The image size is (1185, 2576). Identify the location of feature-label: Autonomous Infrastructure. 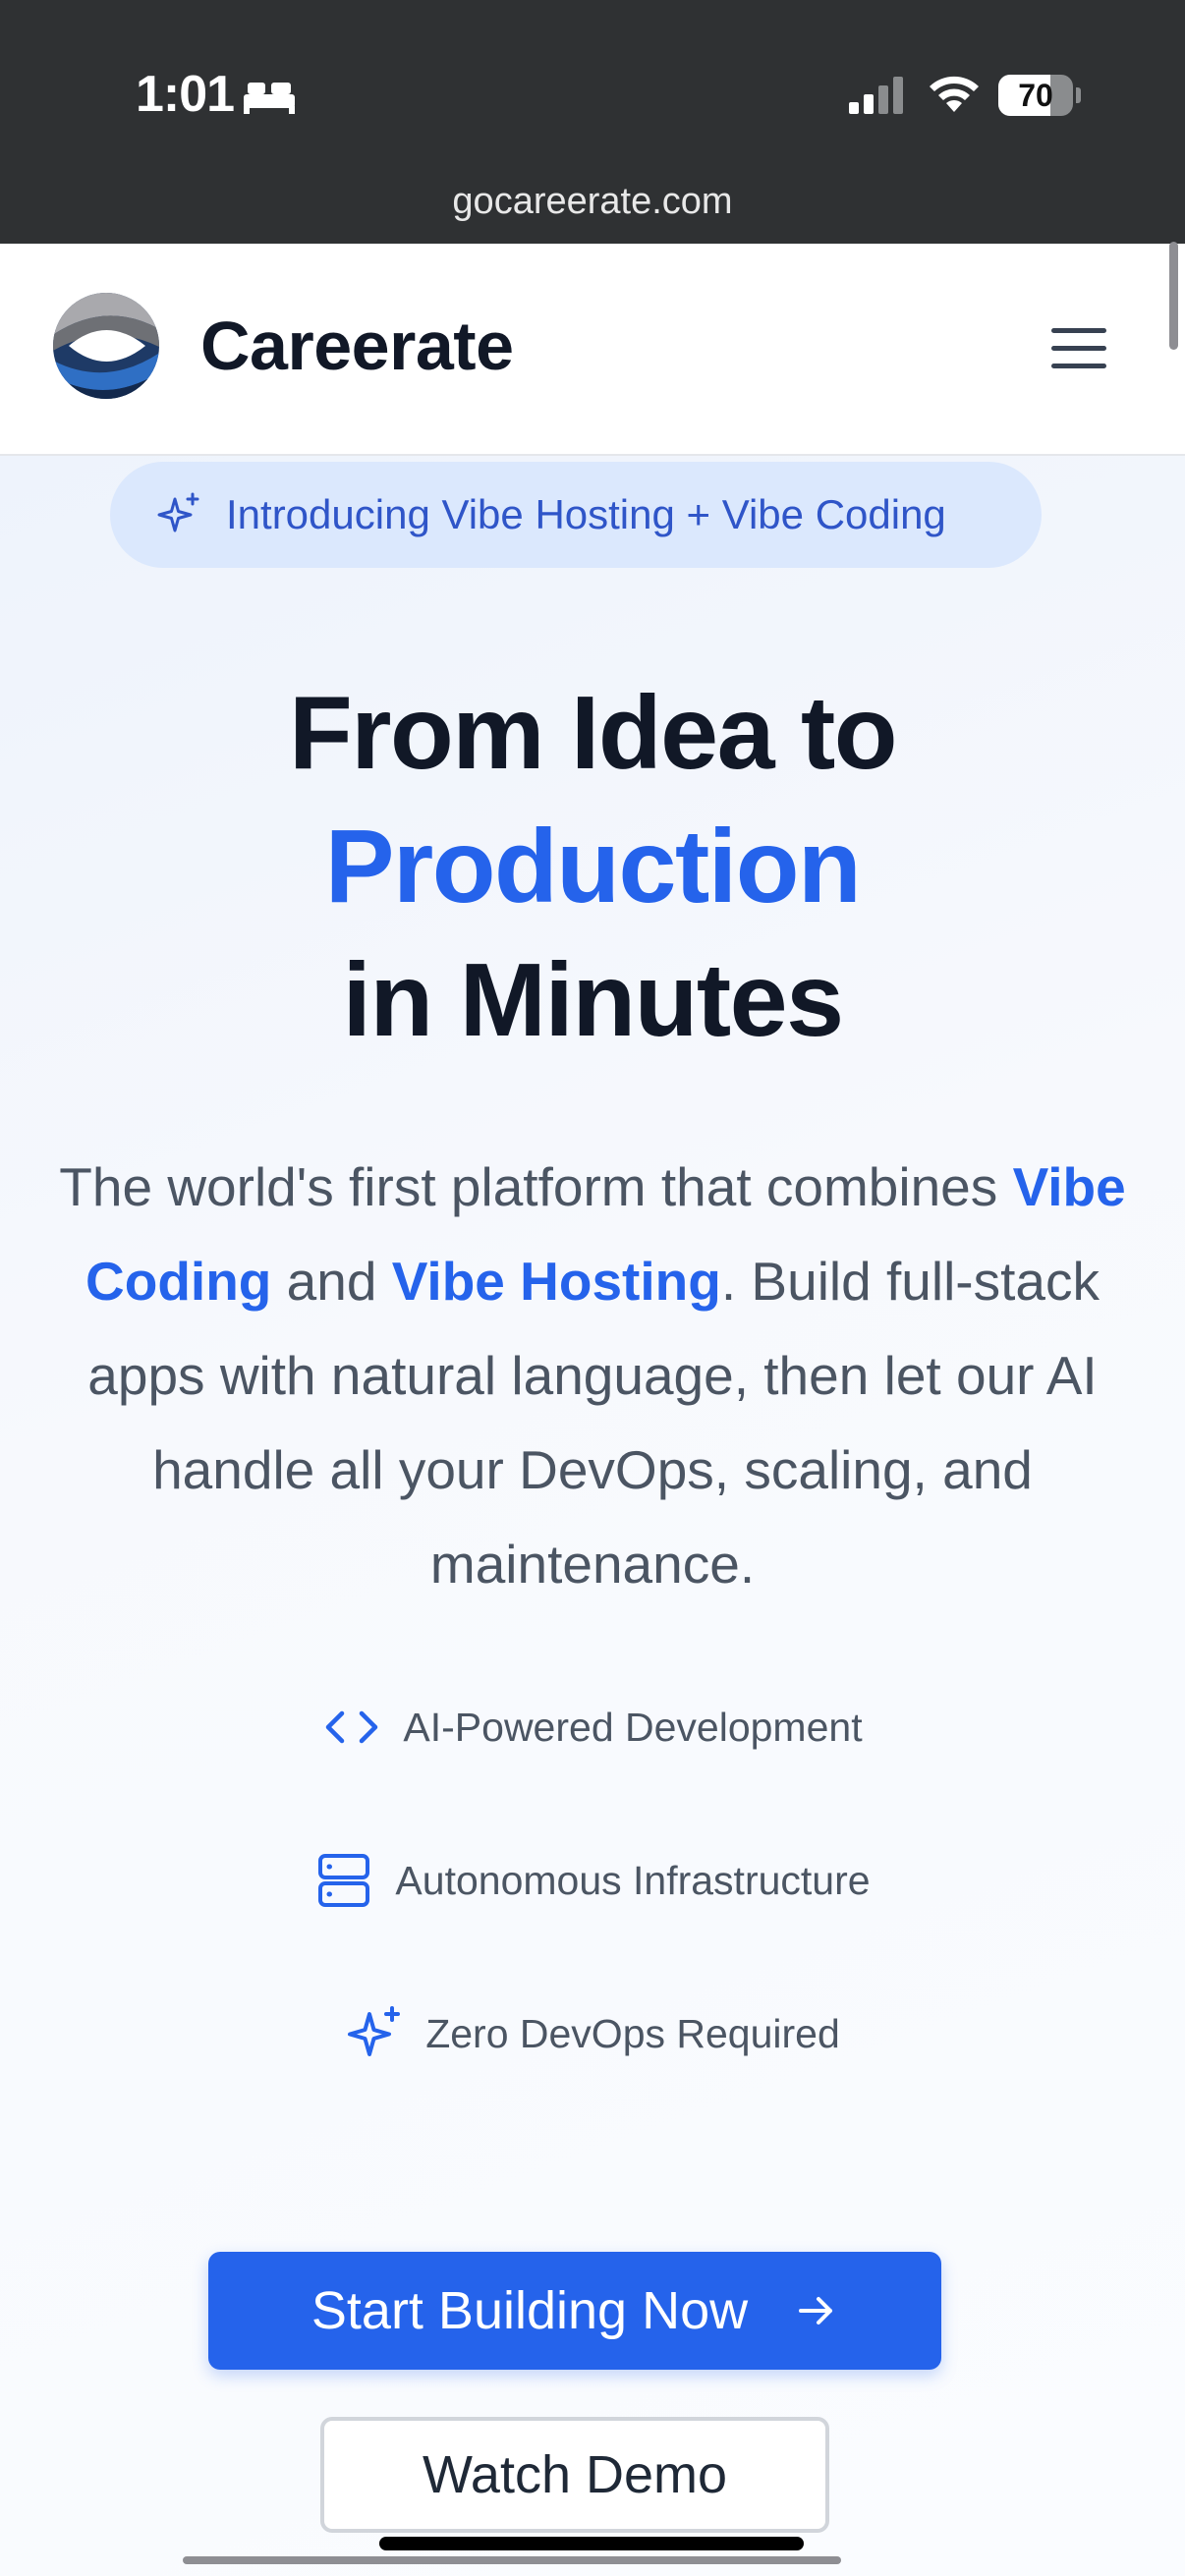
(633, 1880).